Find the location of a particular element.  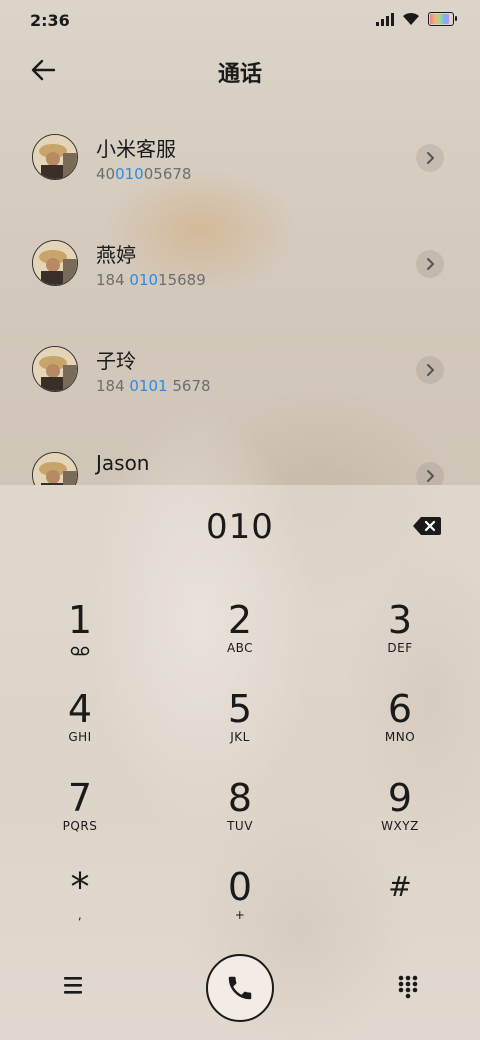

voicemail-icon is located at coordinates (80, 648).